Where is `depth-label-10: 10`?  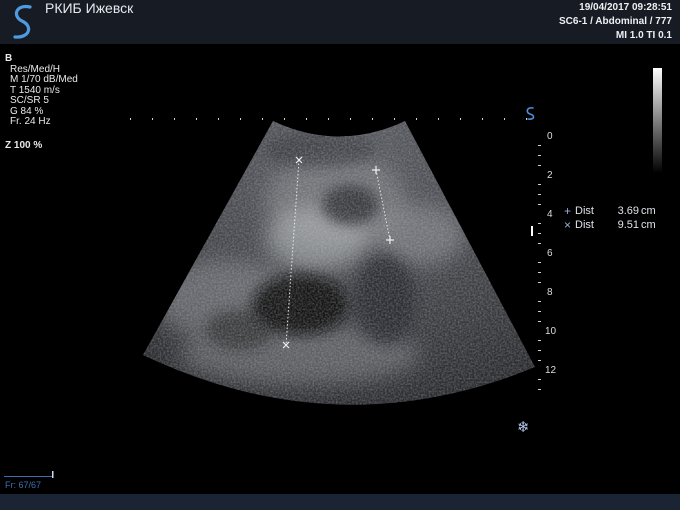
depth-label-10: 10 is located at coordinates (551, 331).